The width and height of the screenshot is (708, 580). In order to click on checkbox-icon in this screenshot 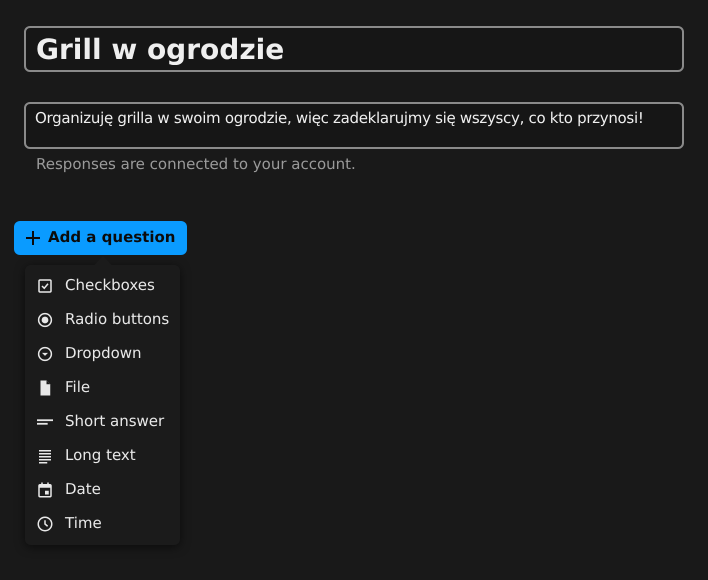, I will do `click(45, 285)`.